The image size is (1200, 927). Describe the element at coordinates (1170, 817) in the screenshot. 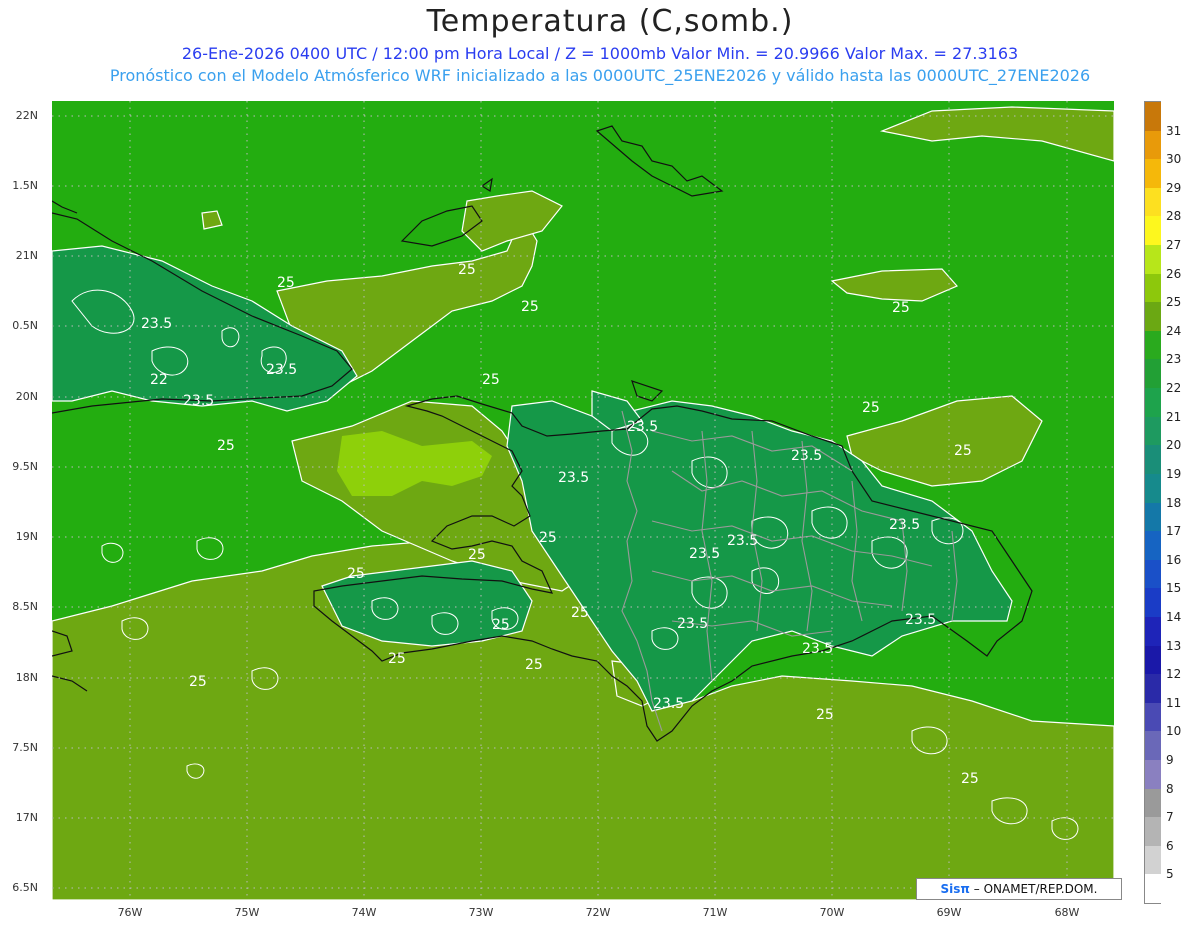

I see `colorbar-label: 7` at that location.